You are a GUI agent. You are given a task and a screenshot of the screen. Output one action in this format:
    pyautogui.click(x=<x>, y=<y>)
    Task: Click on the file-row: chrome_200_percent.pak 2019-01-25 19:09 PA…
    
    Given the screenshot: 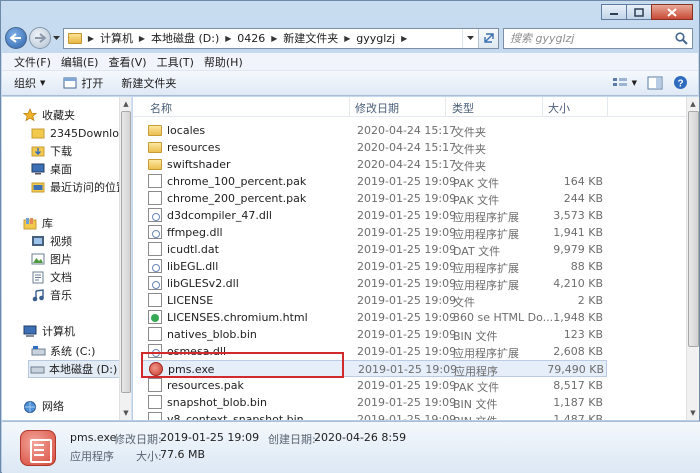 What is the action you would take?
    pyautogui.click(x=374, y=198)
    